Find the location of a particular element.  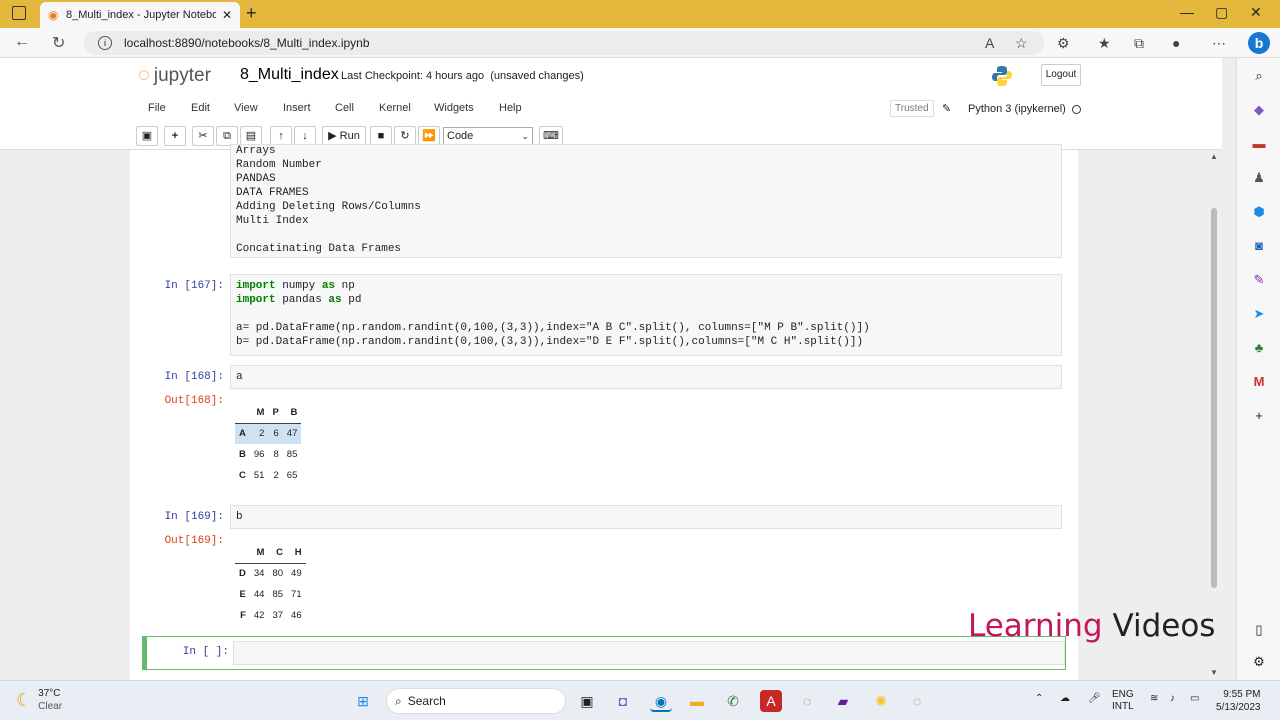

edit-pencil-icon: ✎ is located at coordinates (946, 108).